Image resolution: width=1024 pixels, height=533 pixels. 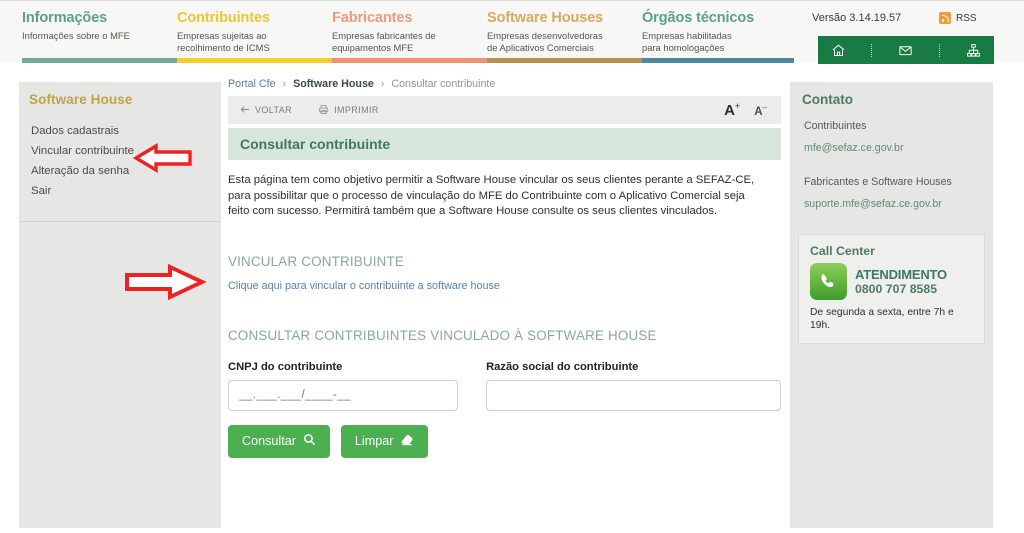 What do you see at coordinates (120, 221) in the screenshot?
I see `sidebar-divider` at bounding box center [120, 221].